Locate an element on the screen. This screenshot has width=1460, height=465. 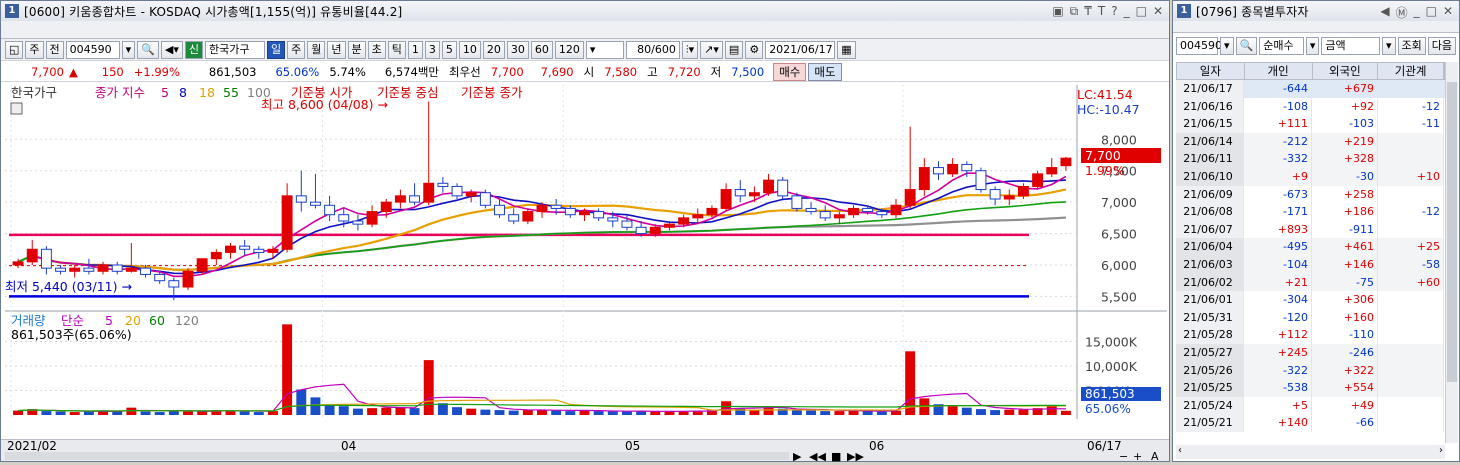
col-institution: 기관계 is located at coordinates (1411, 71).